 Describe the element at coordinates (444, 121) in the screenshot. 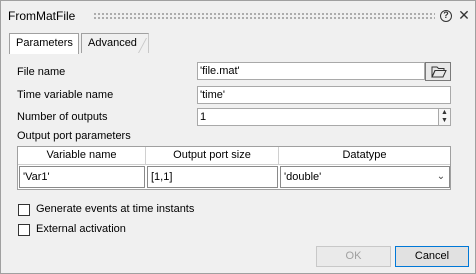

I see `spin-down-icon: ▼` at that location.